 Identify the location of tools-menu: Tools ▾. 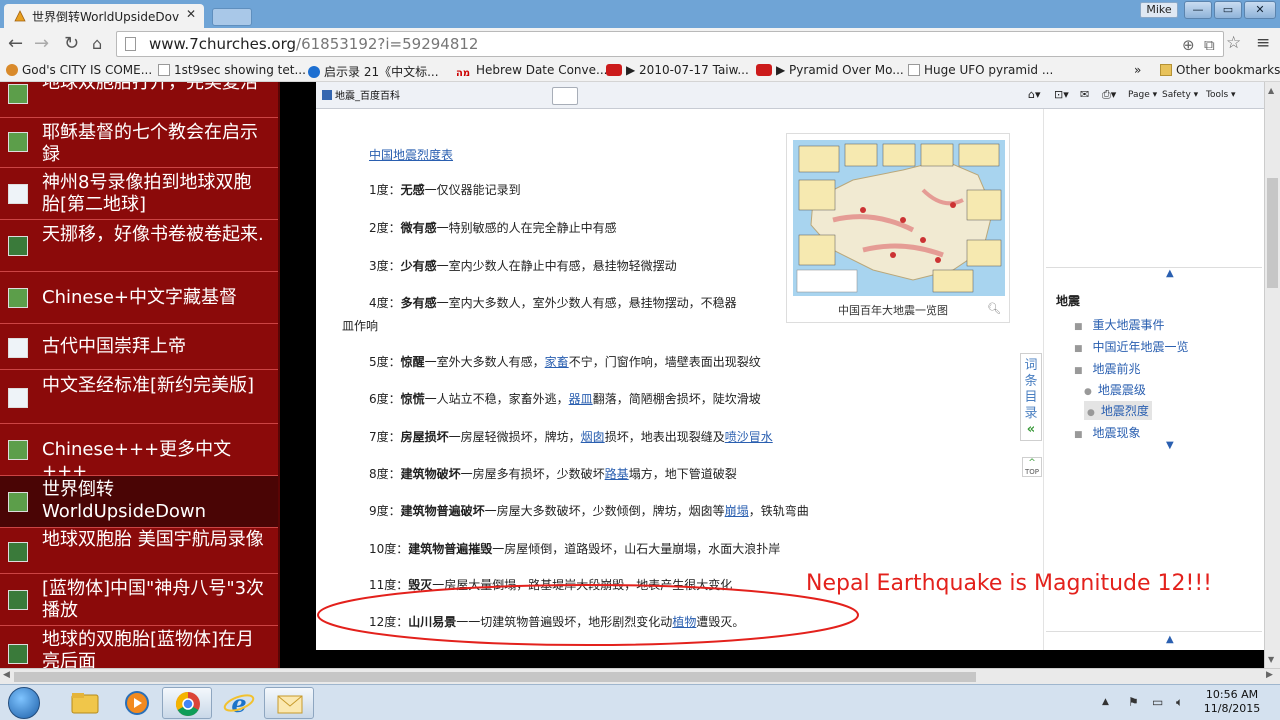
(1221, 95).